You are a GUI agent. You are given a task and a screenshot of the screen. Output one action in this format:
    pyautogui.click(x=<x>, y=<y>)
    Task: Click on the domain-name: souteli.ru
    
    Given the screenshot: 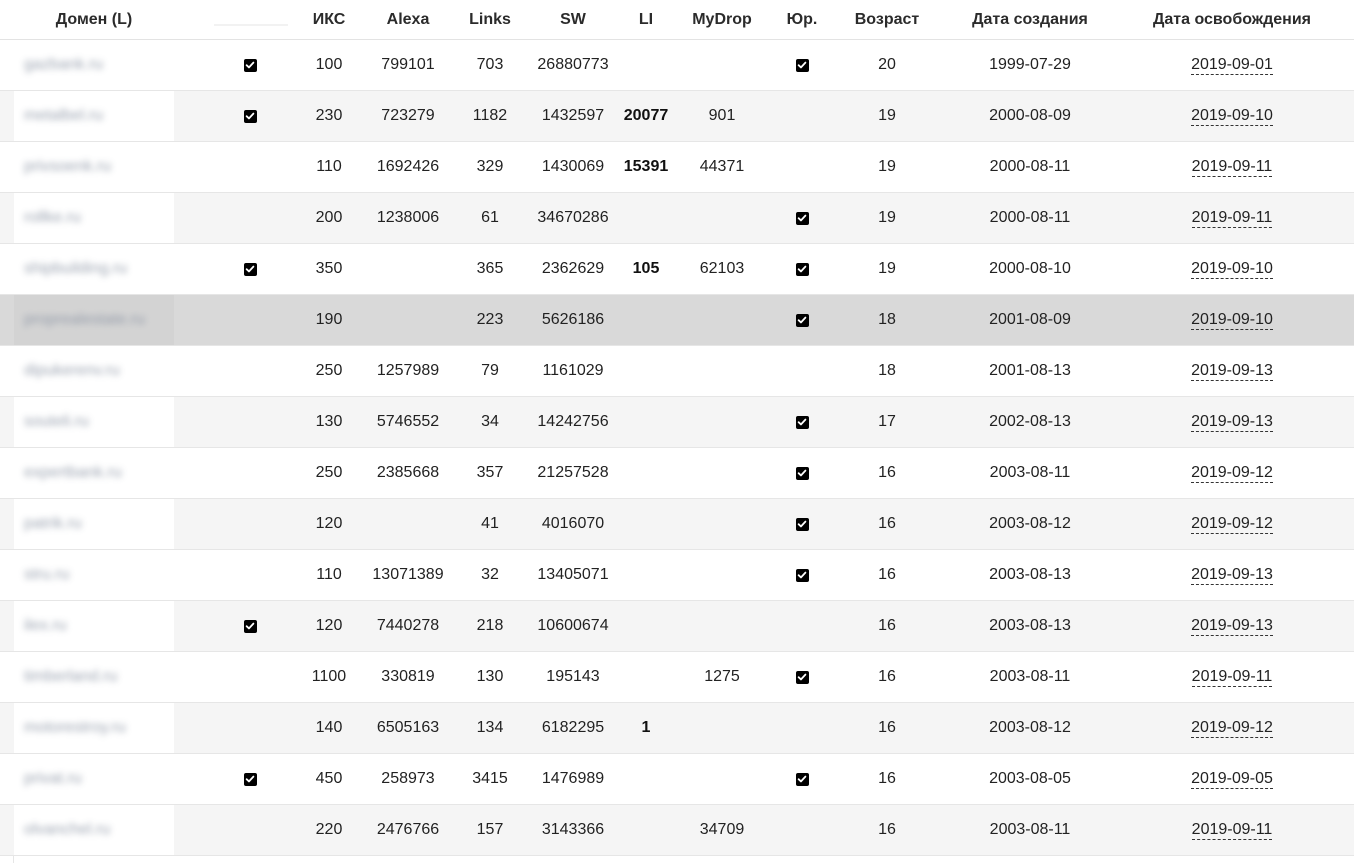 What is the action you would take?
    pyautogui.click(x=56, y=422)
    